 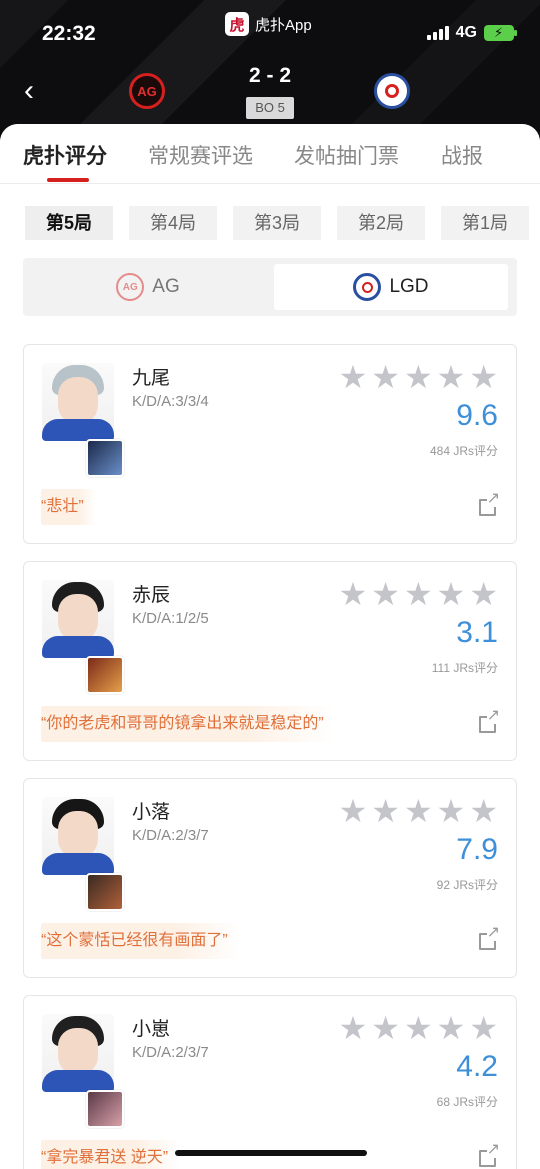 What do you see at coordinates (270, 75) in the screenshot?
I see `match-score: 2 - 2` at bounding box center [270, 75].